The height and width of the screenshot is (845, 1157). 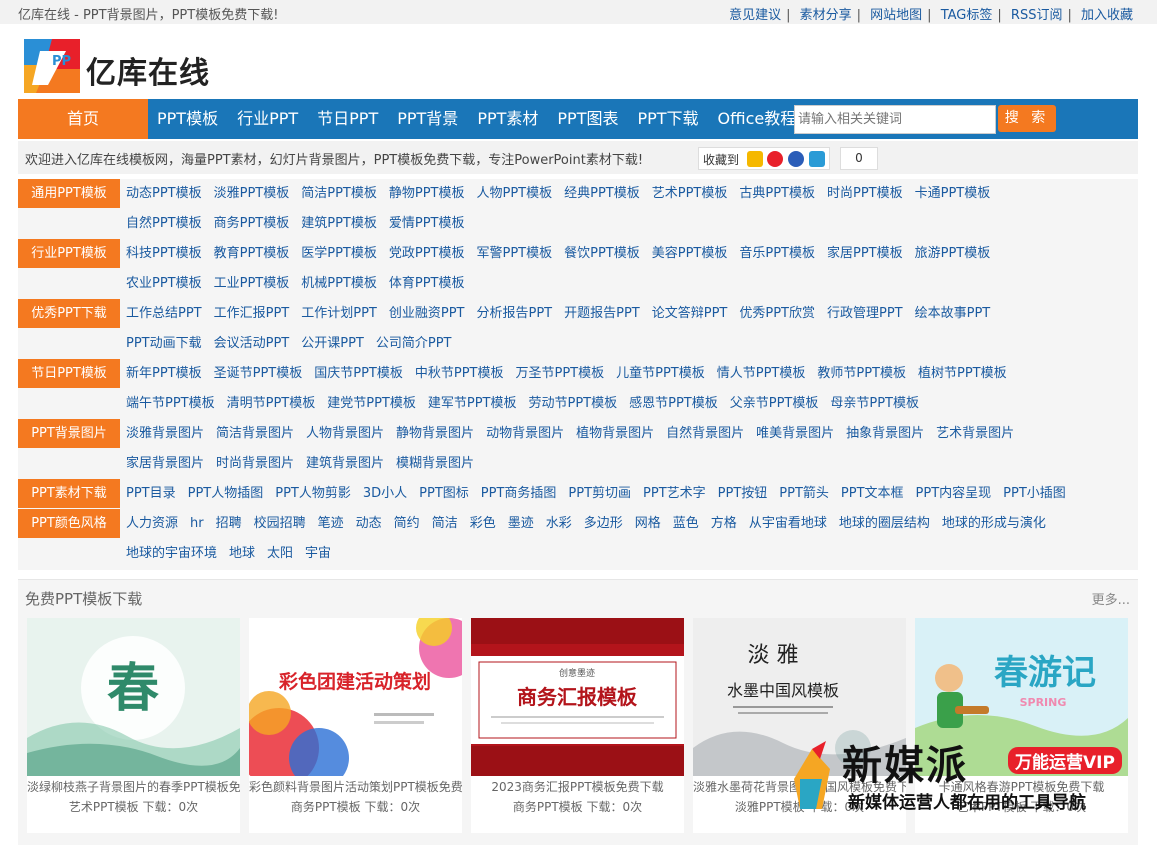 What do you see at coordinates (743, 494) in the screenshot?
I see `category-link: PPT按钮` at bounding box center [743, 494].